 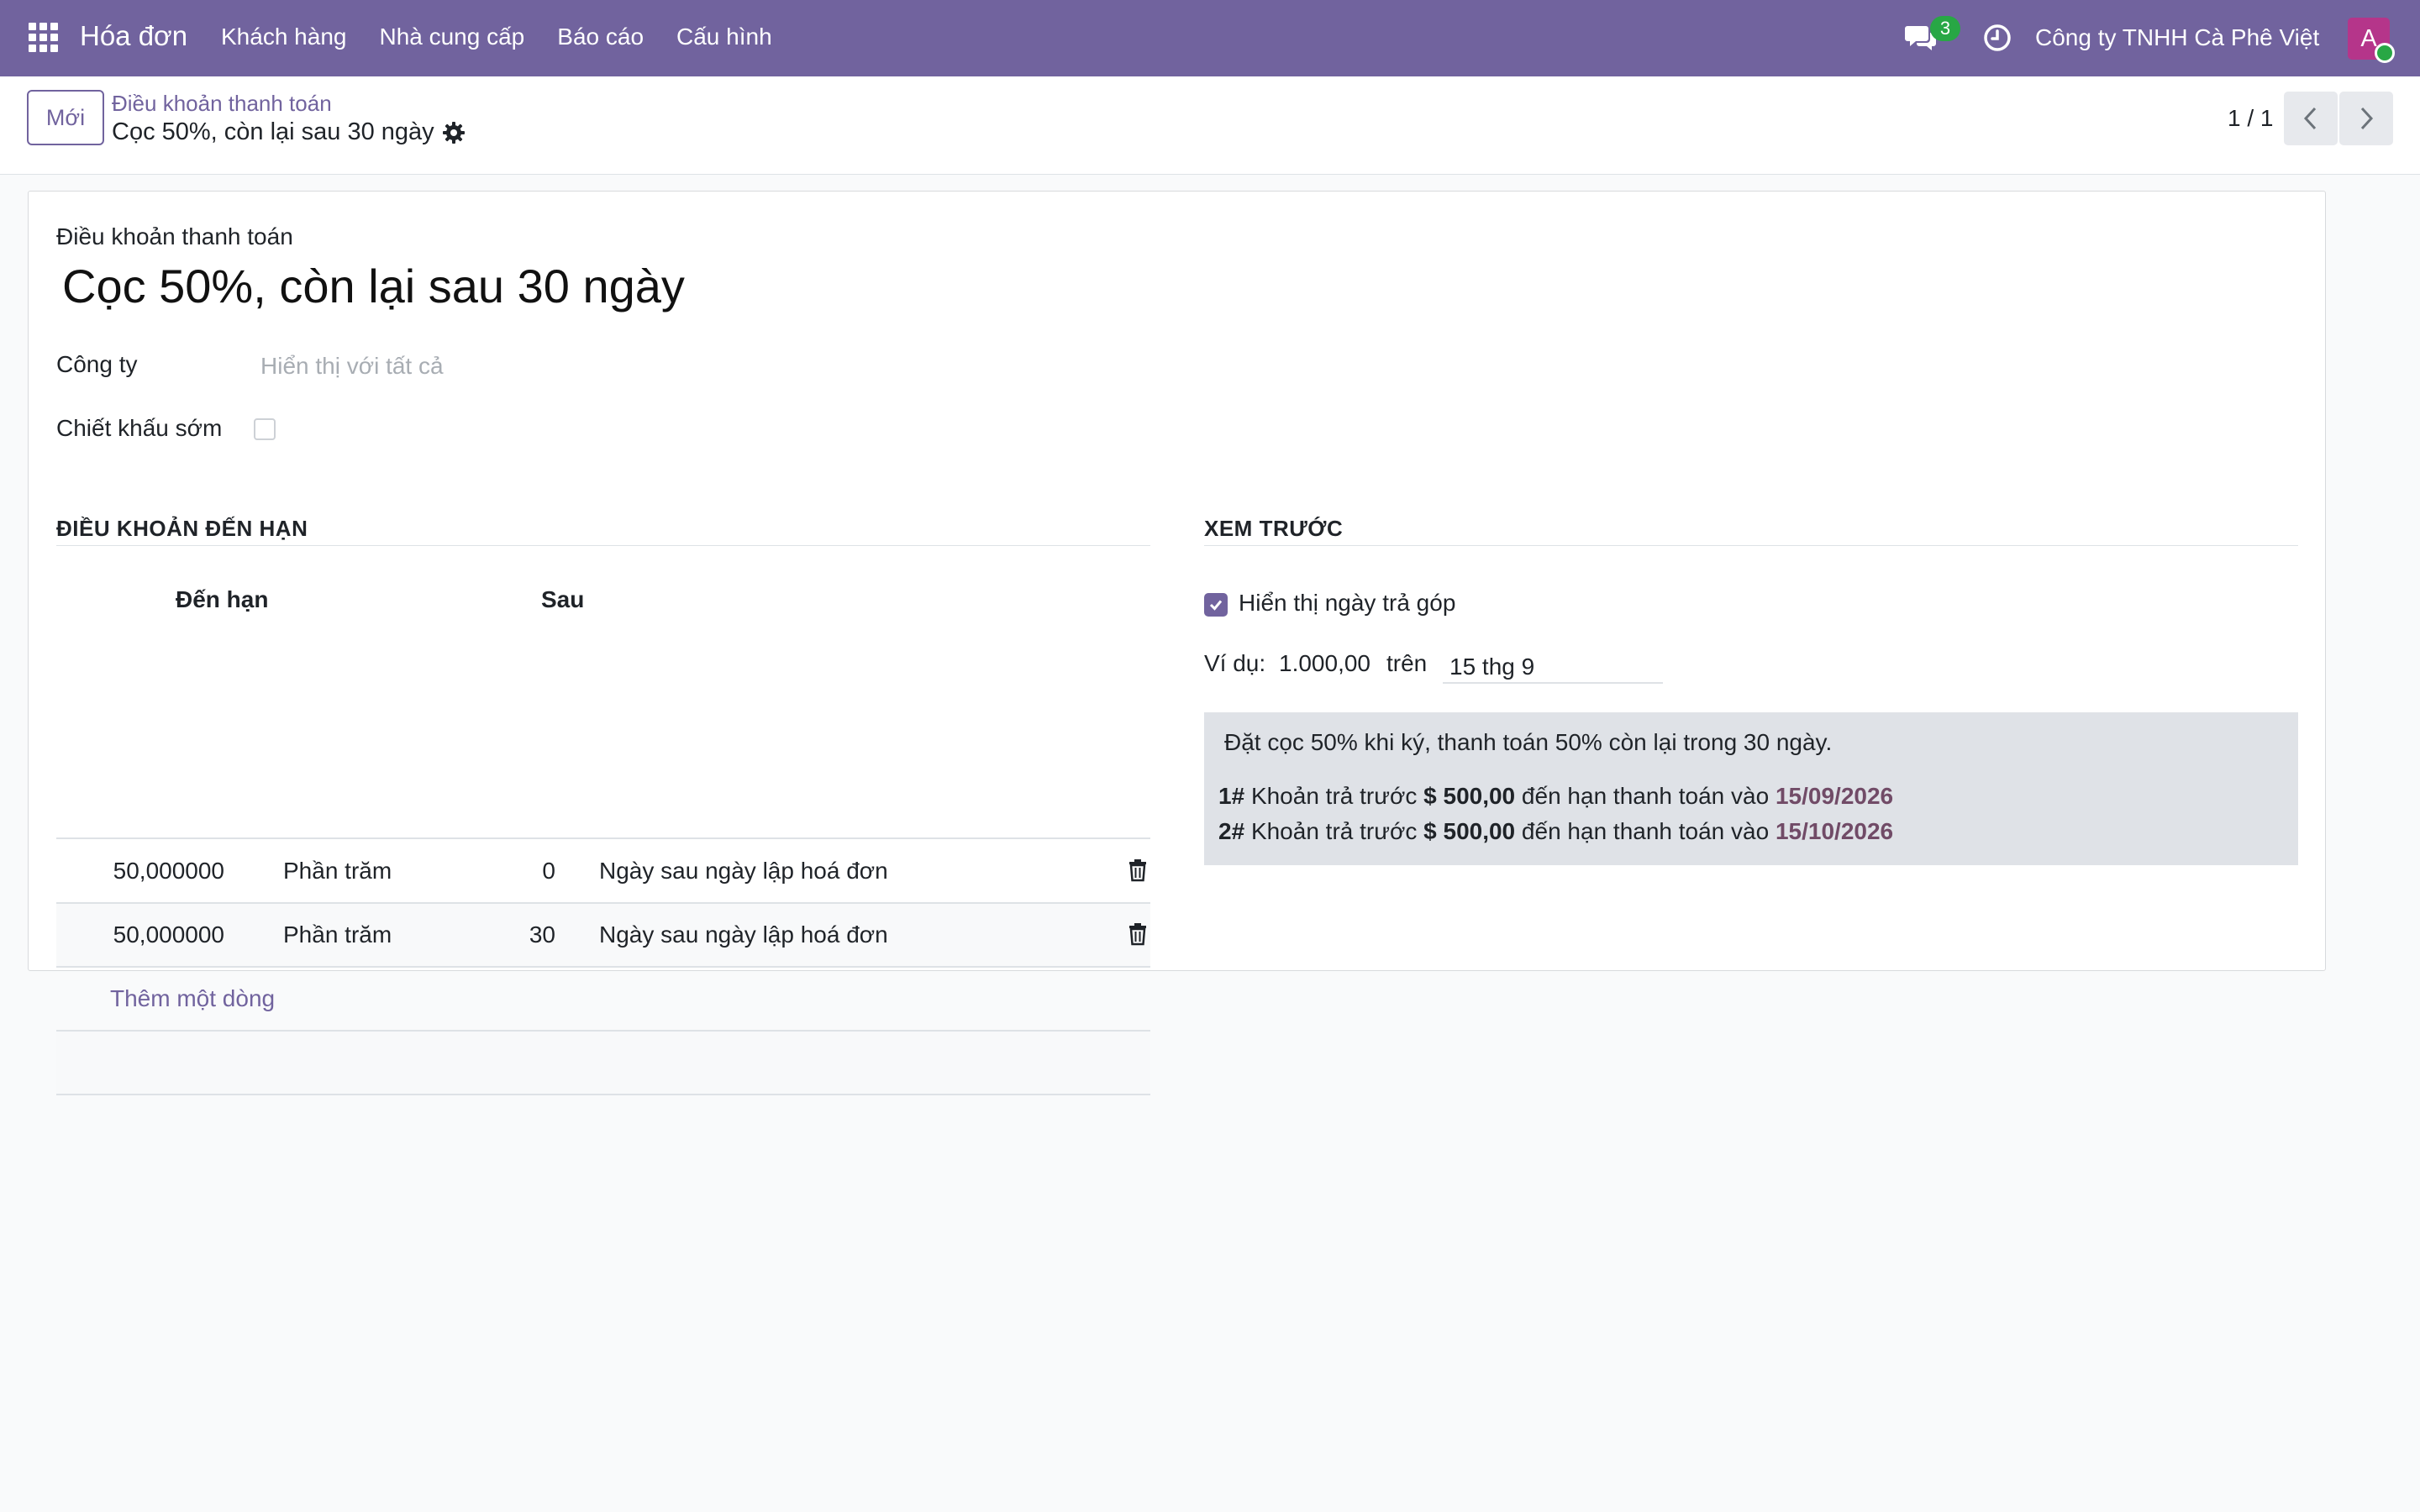 What do you see at coordinates (273, 131) in the screenshot?
I see `breadcrumb-current: Cọc 50%, còn lại sau 30 ngày` at bounding box center [273, 131].